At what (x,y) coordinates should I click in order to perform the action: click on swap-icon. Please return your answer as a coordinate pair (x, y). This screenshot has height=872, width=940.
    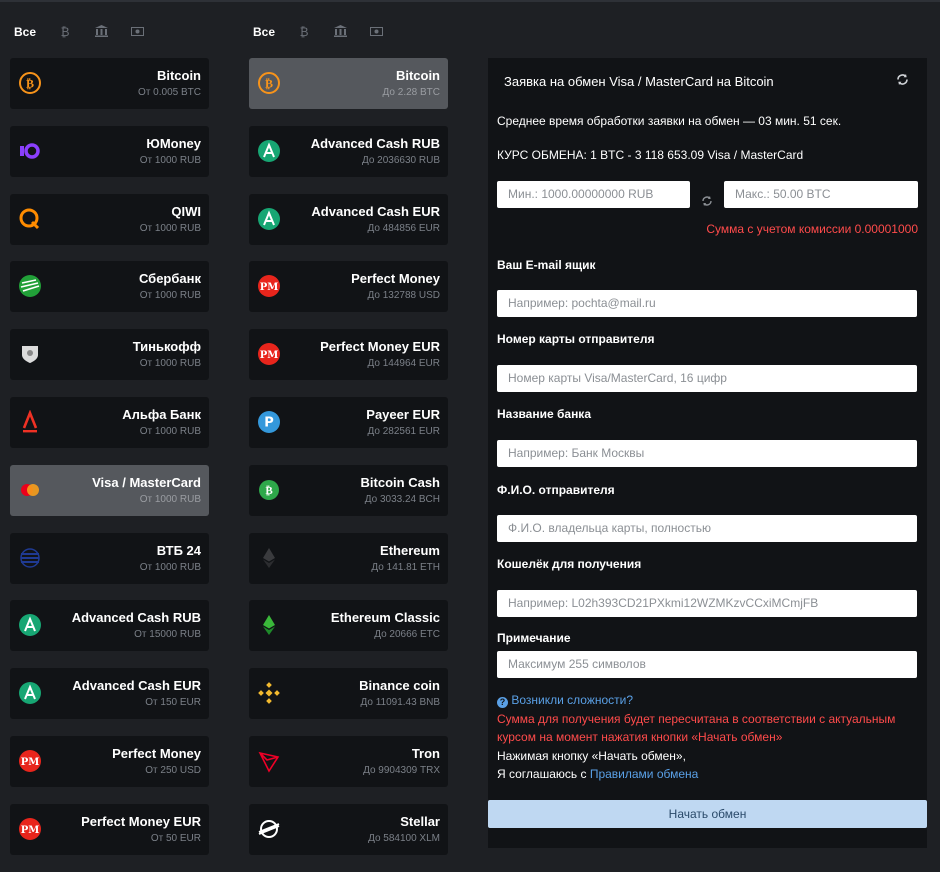
    Looking at the image, I should click on (707, 203).